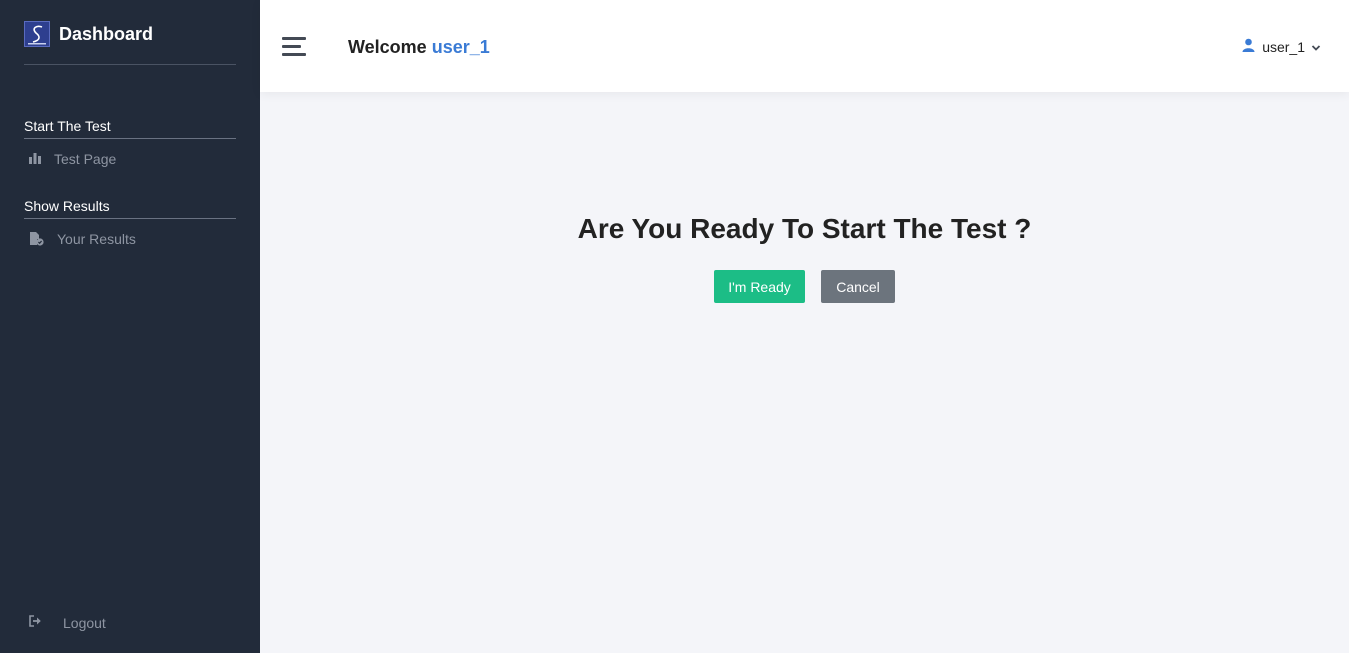 Image resolution: width=1349 pixels, height=653 pixels. What do you see at coordinates (294, 47) in the screenshot?
I see `menu-toggle-icon` at bounding box center [294, 47].